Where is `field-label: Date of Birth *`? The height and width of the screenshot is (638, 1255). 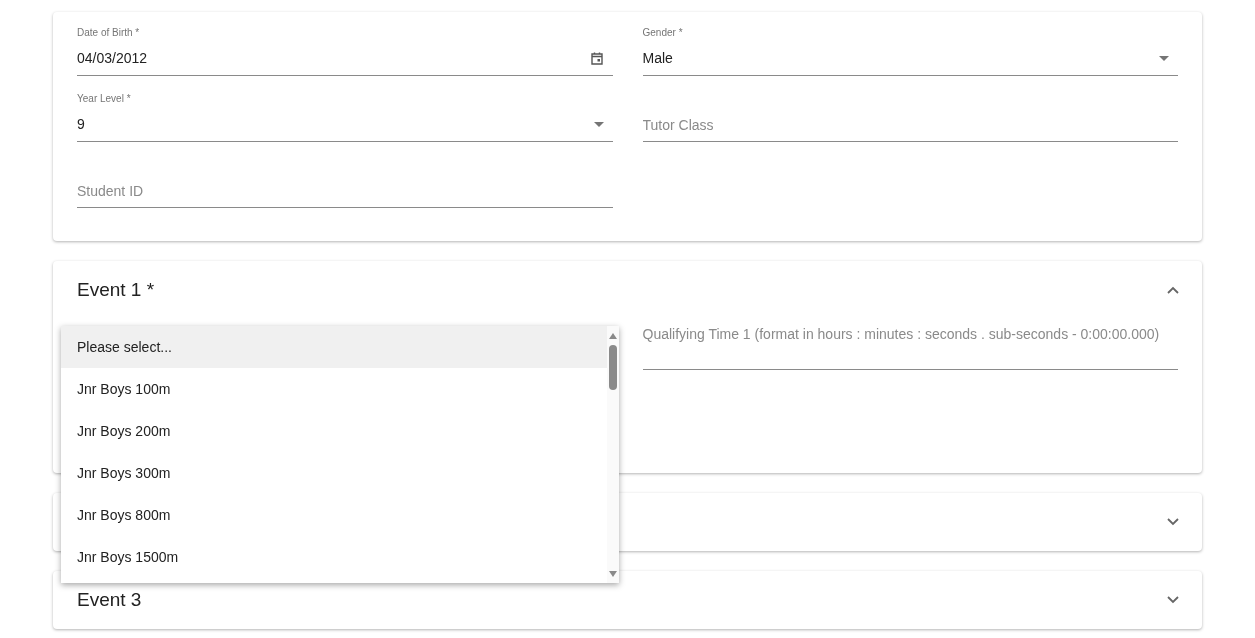 field-label: Date of Birth * is located at coordinates (109, 33).